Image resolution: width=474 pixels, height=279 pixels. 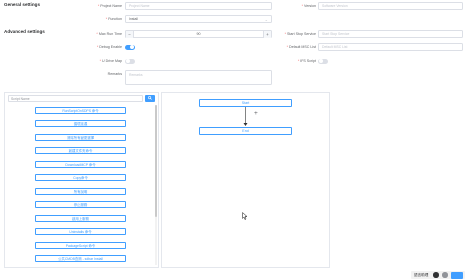 What do you see at coordinates (421, 274) in the screenshot?
I see `footer-text: 語言助理` at bounding box center [421, 274].